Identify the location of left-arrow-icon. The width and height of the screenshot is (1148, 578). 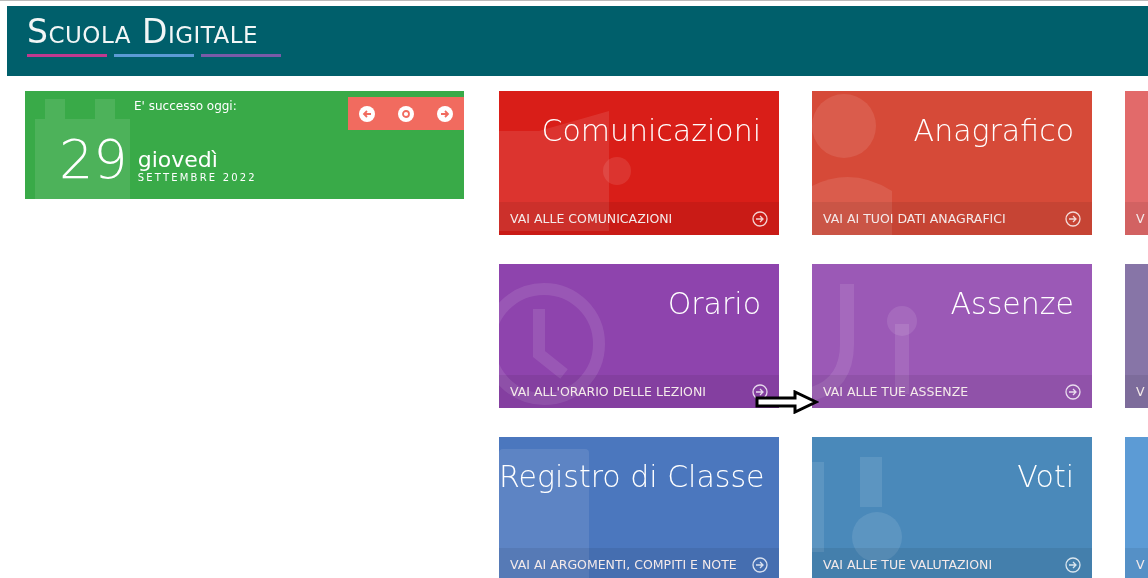
(367, 113).